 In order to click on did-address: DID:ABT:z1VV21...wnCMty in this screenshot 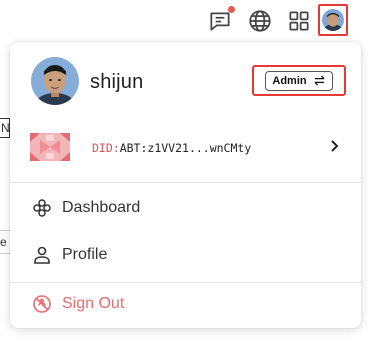, I will do `click(171, 148)`.